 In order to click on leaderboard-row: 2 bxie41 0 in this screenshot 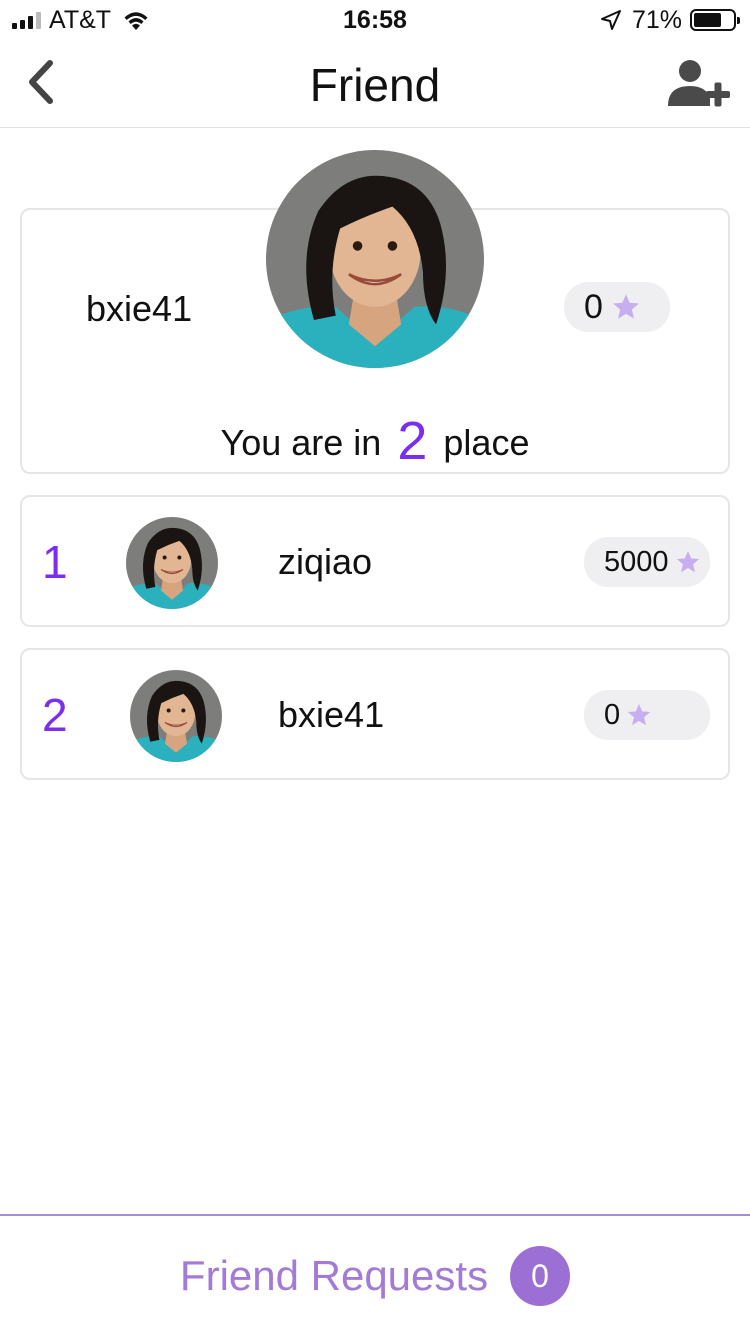, I will do `click(375, 714)`.